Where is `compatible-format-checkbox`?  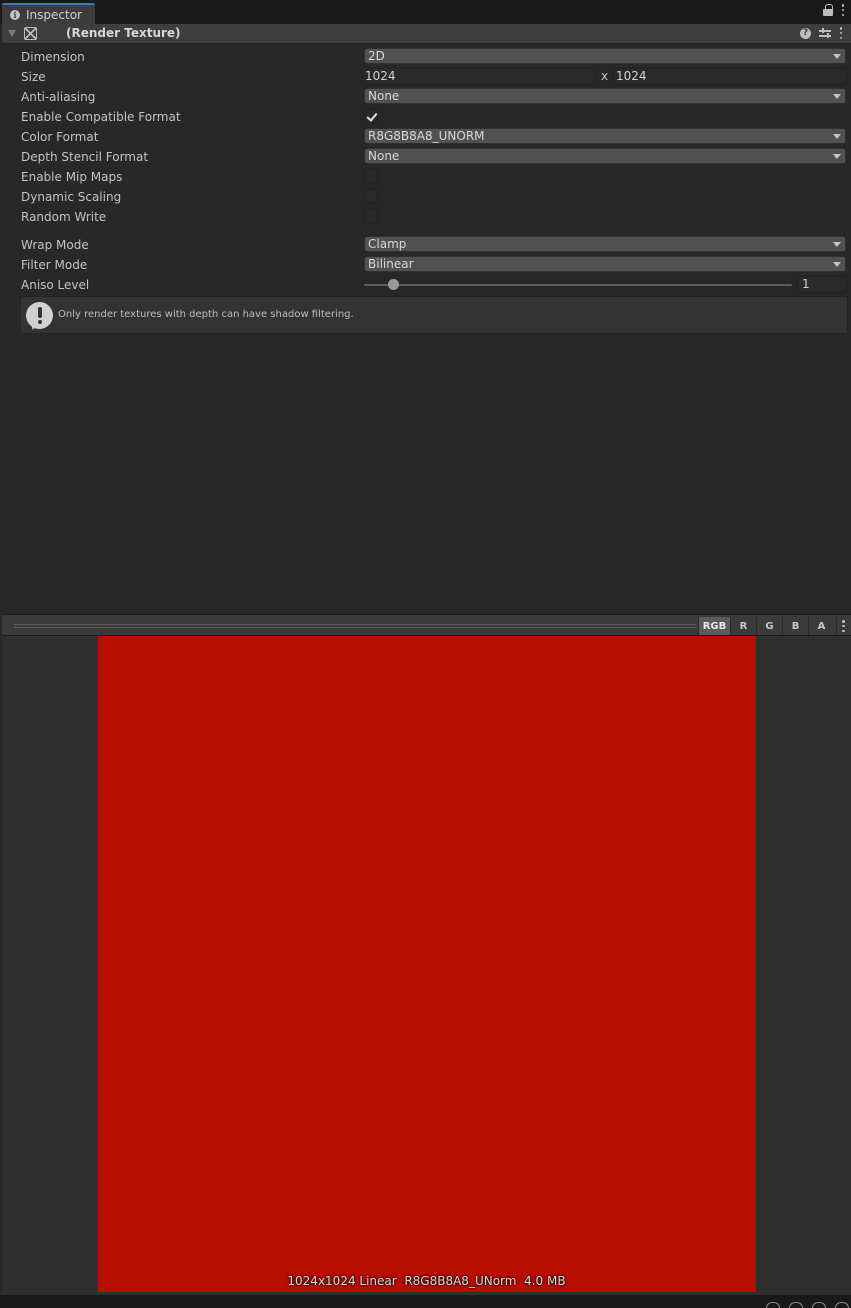 compatible-format-checkbox is located at coordinates (371, 116).